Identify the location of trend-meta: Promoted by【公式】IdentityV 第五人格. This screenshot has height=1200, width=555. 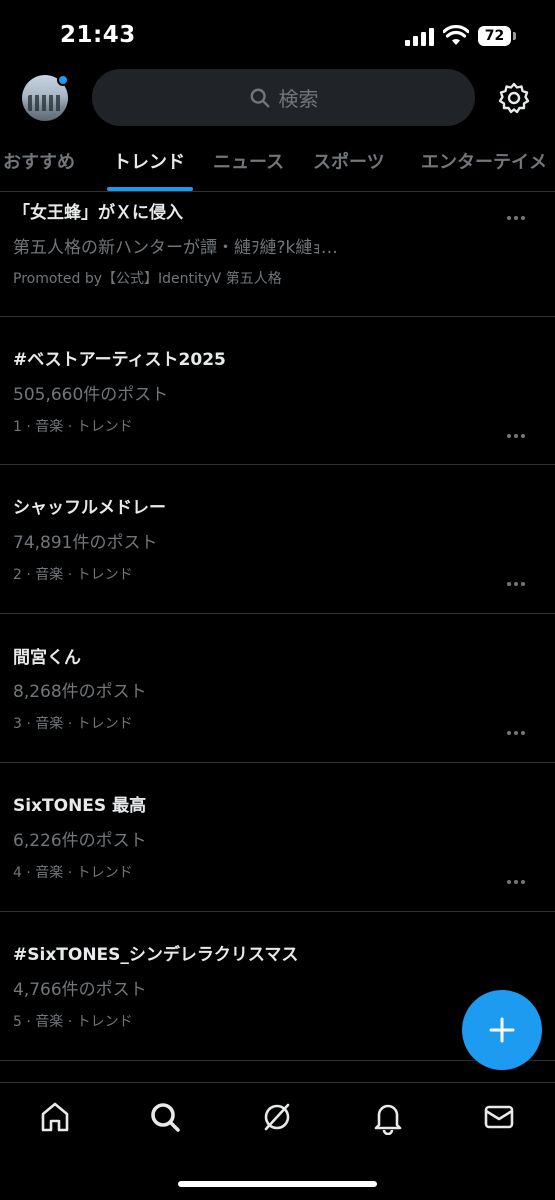
(147, 279).